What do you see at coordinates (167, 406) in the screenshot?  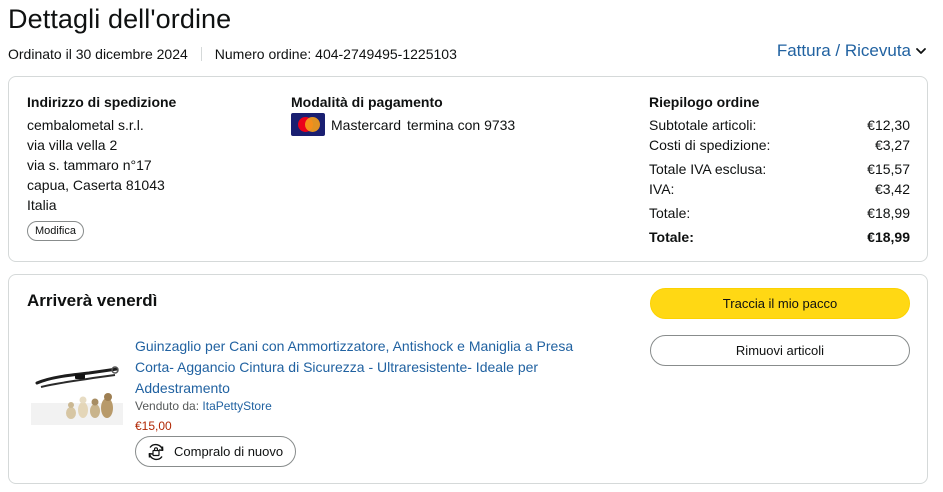 I see `sold-by-label: Venduto da:` at bounding box center [167, 406].